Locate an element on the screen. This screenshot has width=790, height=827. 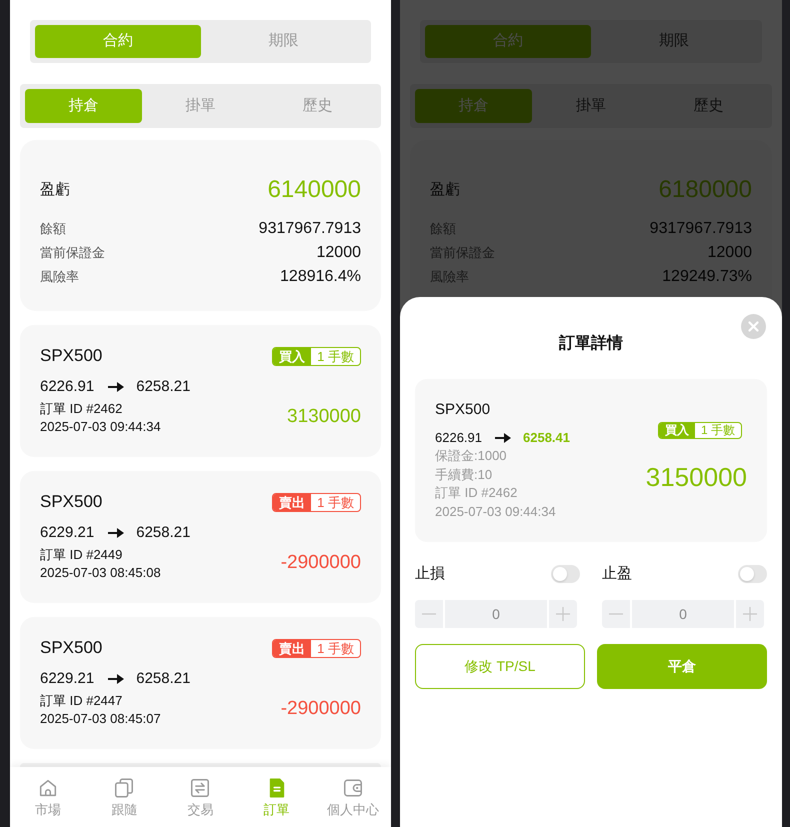
segment-tab: 合約 is located at coordinates (117, 41).